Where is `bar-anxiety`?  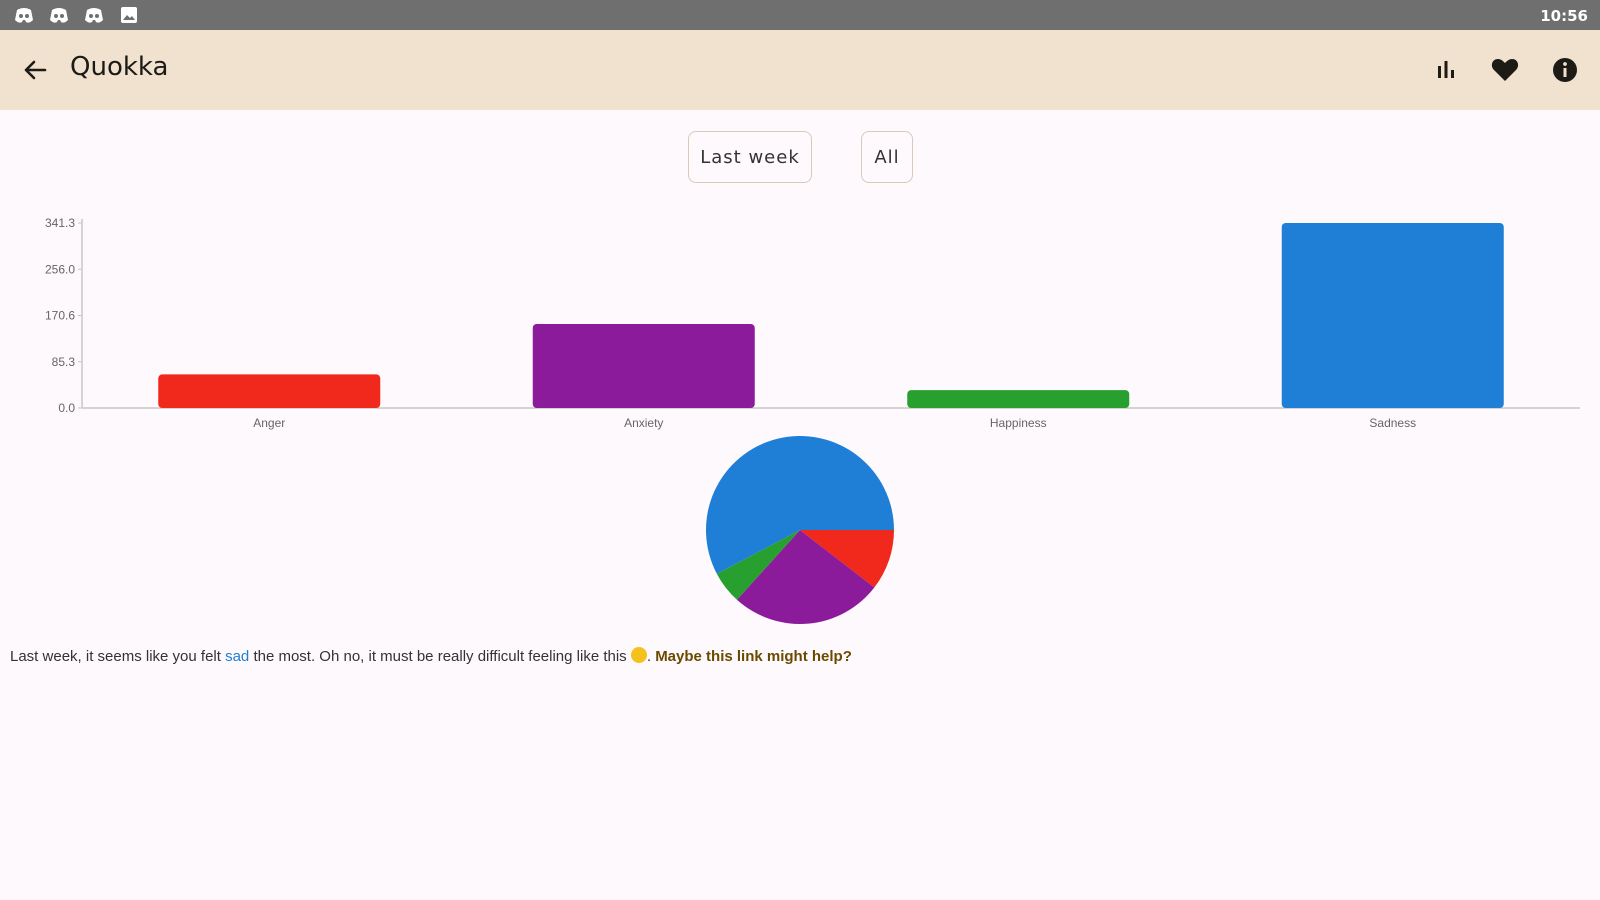 bar-anxiety is located at coordinates (643, 365).